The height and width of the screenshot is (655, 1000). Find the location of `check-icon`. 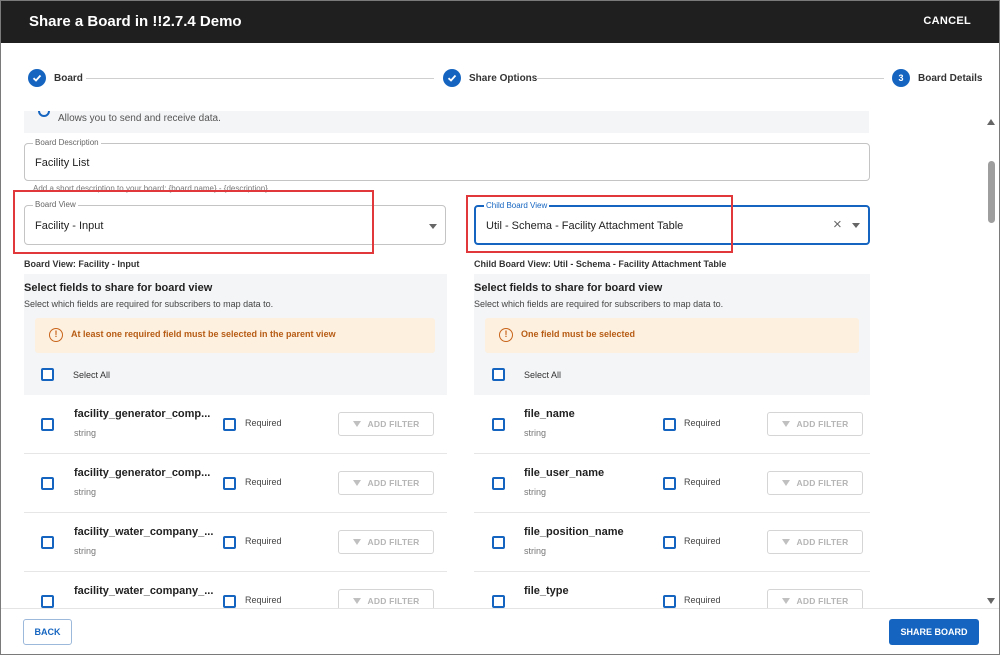

check-icon is located at coordinates (37, 78).